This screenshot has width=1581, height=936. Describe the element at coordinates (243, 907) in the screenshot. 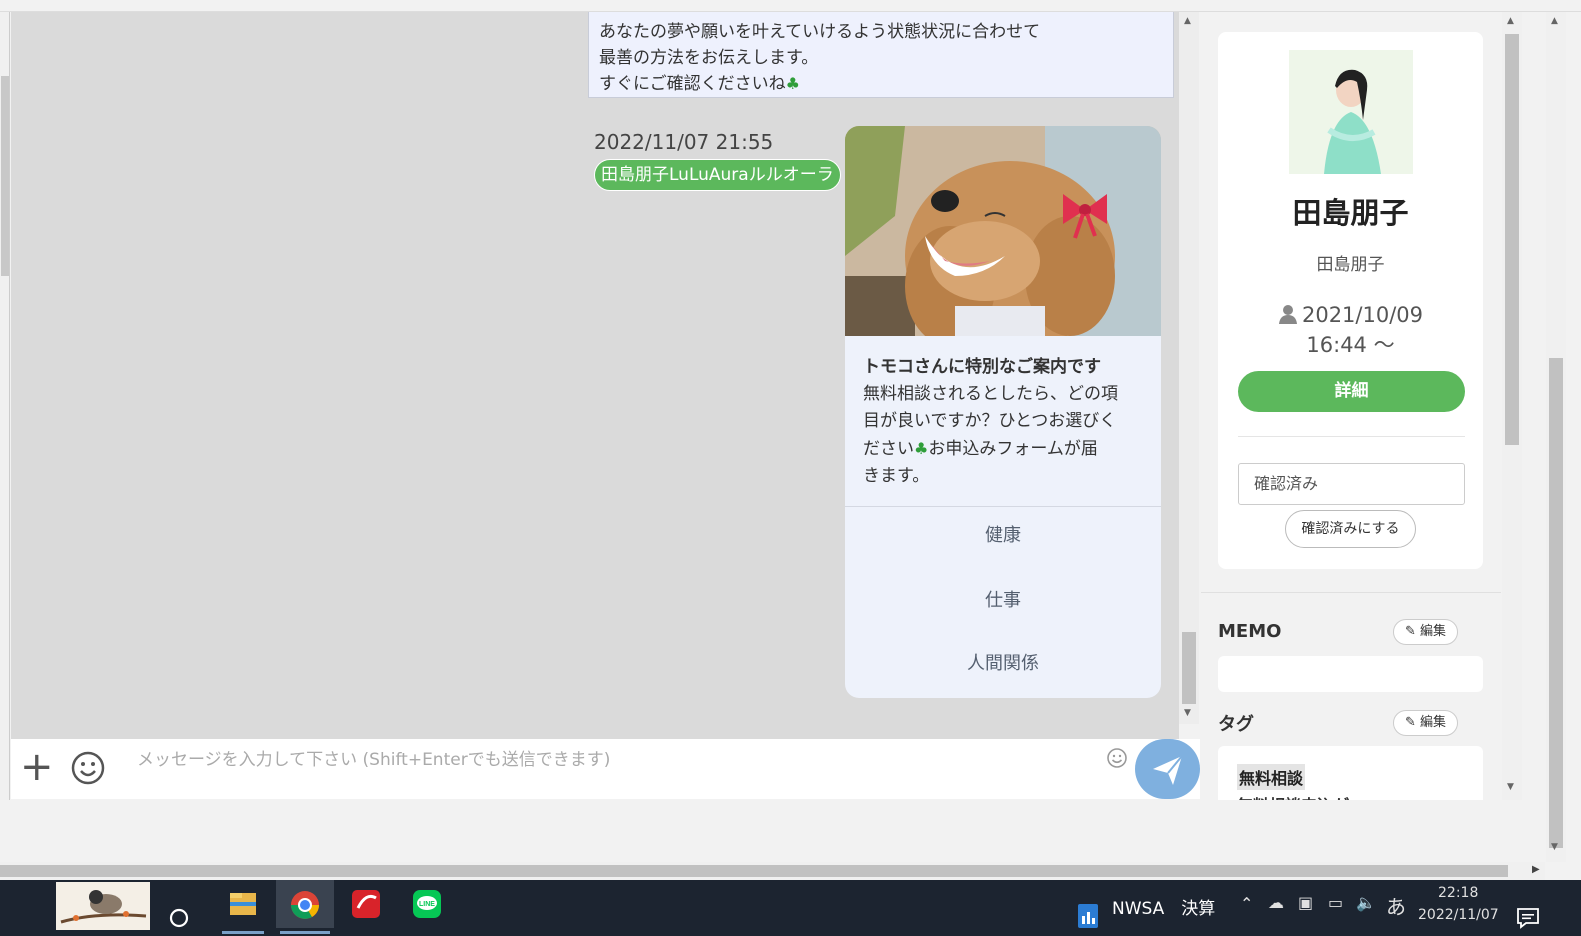

I see `file-explorer-icon` at that location.